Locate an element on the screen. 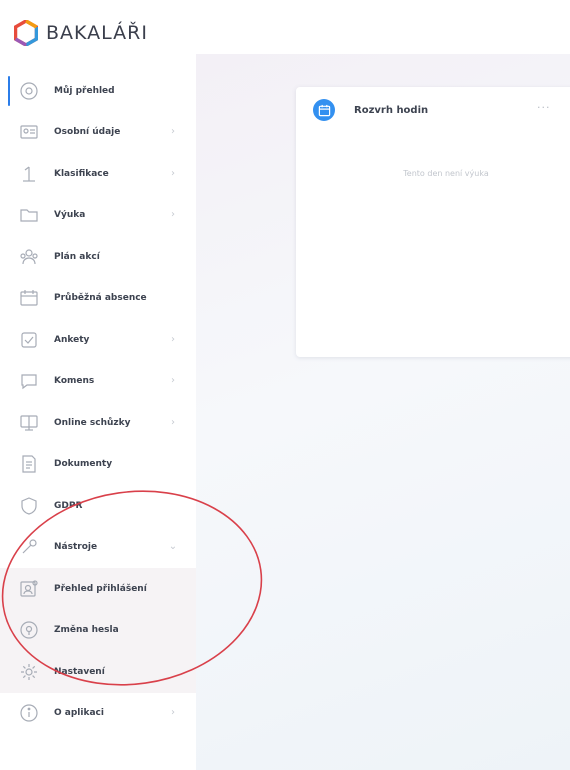 Image resolution: width=570 pixels, height=770 pixels. sidebar-item-label: Dokumenty is located at coordinates (83, 464).